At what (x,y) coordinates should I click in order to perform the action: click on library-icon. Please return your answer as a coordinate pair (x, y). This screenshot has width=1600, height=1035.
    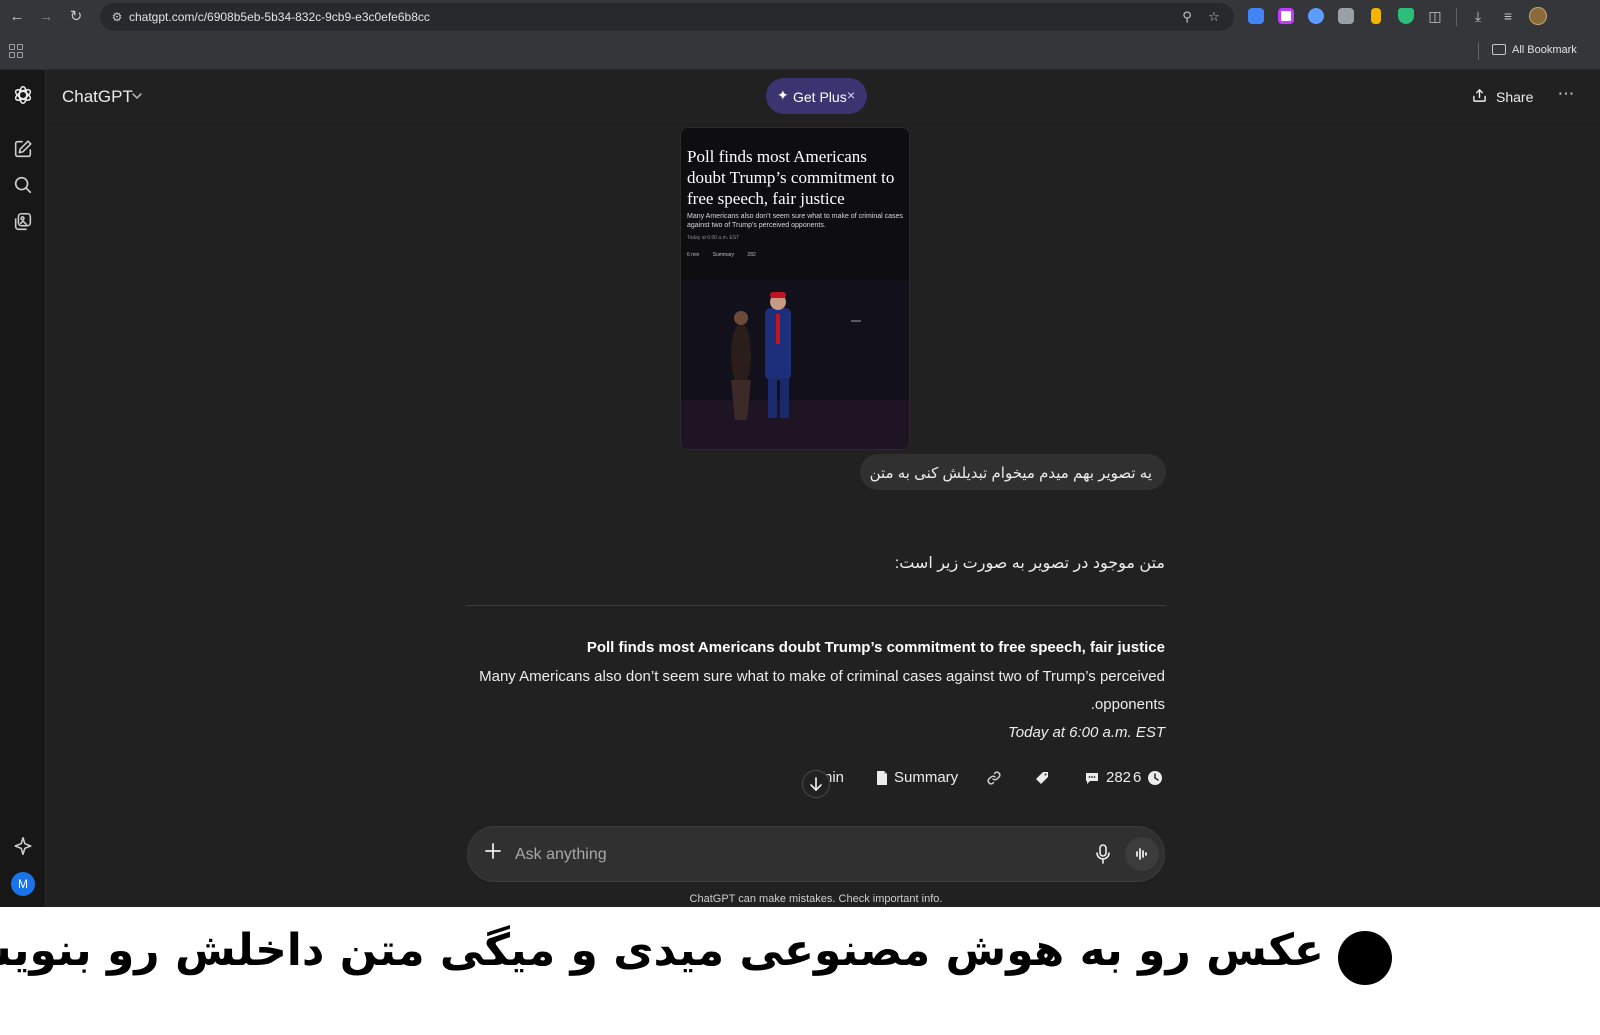
    Looking at the image, I should click on (23, 222).